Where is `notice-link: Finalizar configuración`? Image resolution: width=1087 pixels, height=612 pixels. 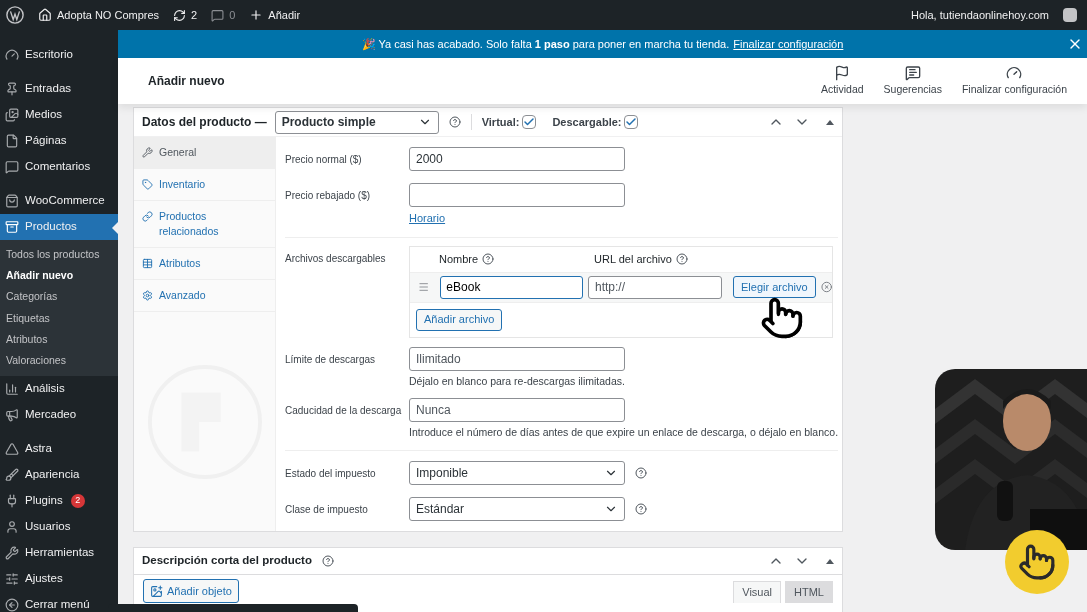
notice-link: Finalizar configuración is located at coordinates (788, 44).